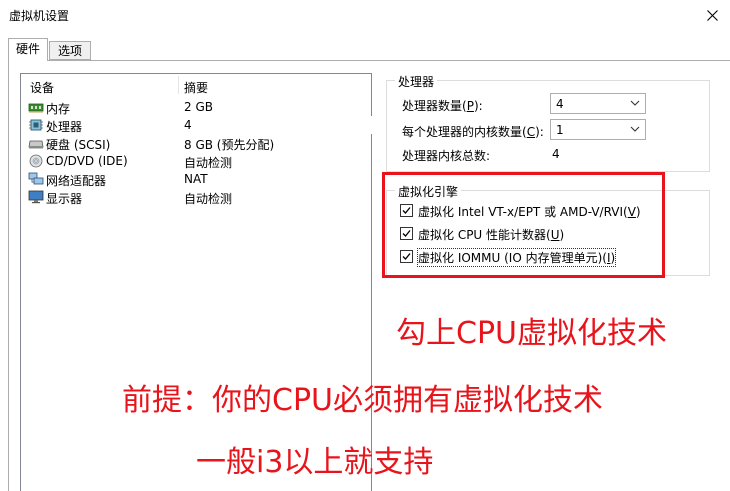 This screenshot has height=491, width=730. I want to click on device-summary: 4, so click(188, 125).